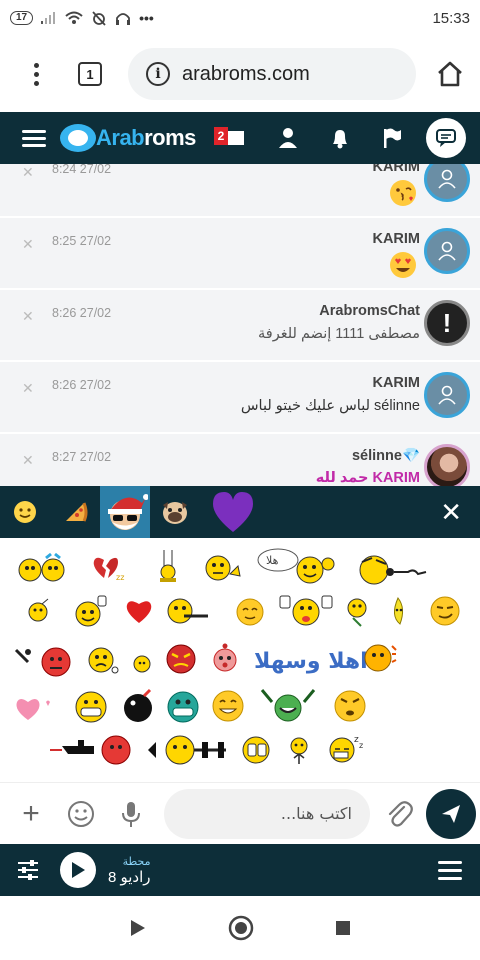  Describe the element at coordinates (123, 19) in the screenshot. I see `headphones-icon` at that location.